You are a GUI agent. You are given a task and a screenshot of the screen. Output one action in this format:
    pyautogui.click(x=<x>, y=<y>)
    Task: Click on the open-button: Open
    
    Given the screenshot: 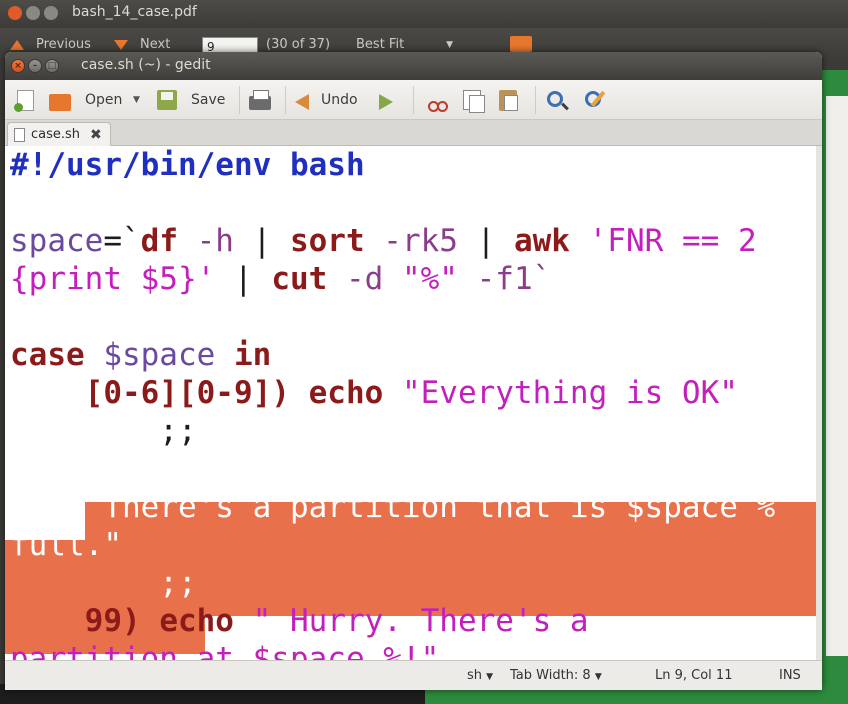 What is the action you would take?
    pyautogui.click(x=85, y=100)
    